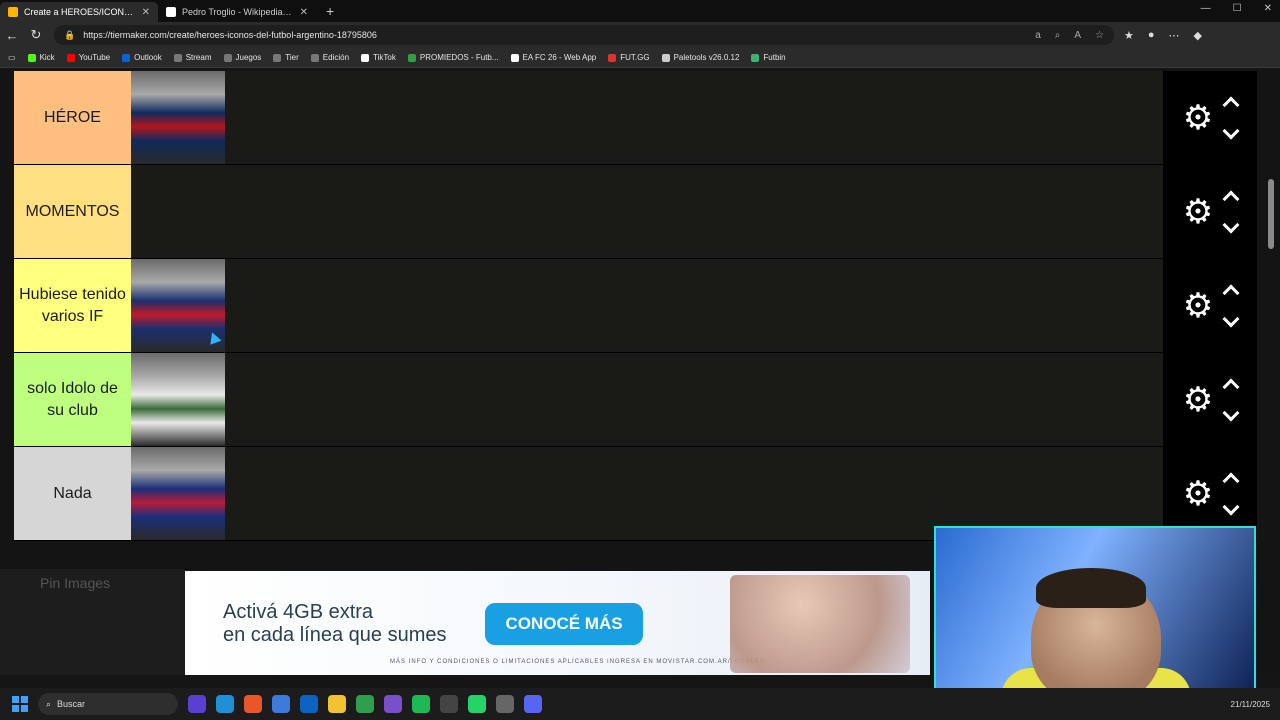  Describe the element at coordinates (309, 704) in the screenshot. I see `outlook-app-icon` at that location.